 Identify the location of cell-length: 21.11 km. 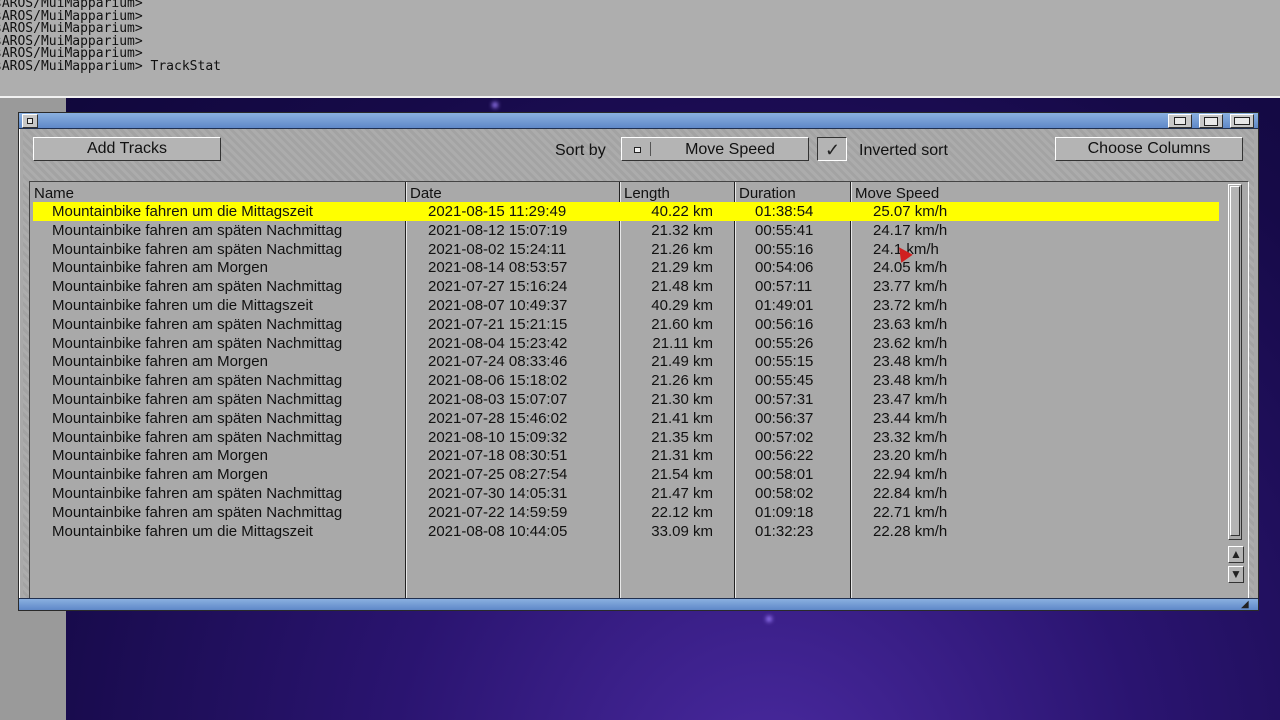
(682, 343).